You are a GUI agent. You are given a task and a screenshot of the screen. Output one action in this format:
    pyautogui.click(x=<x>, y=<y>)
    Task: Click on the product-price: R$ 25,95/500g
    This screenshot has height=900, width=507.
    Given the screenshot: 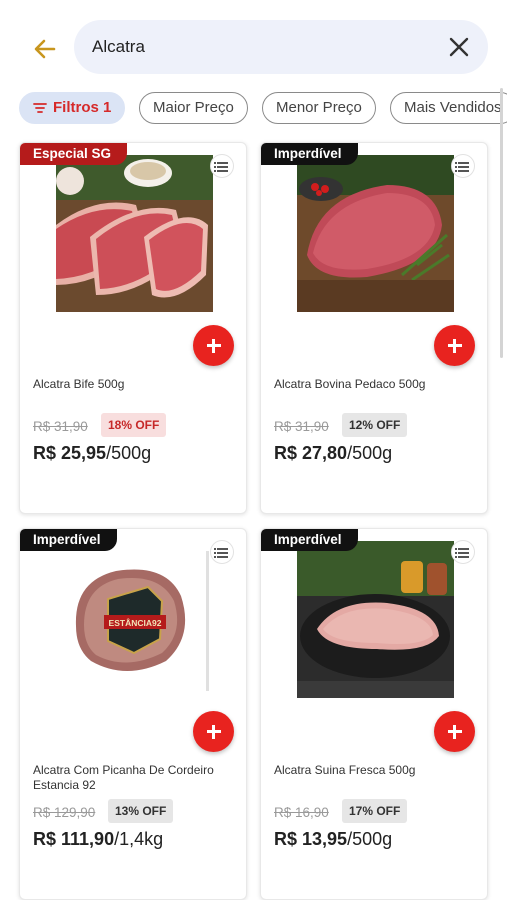 What is the action you would take?
    pyautogui.click(x=92, y=453)
    